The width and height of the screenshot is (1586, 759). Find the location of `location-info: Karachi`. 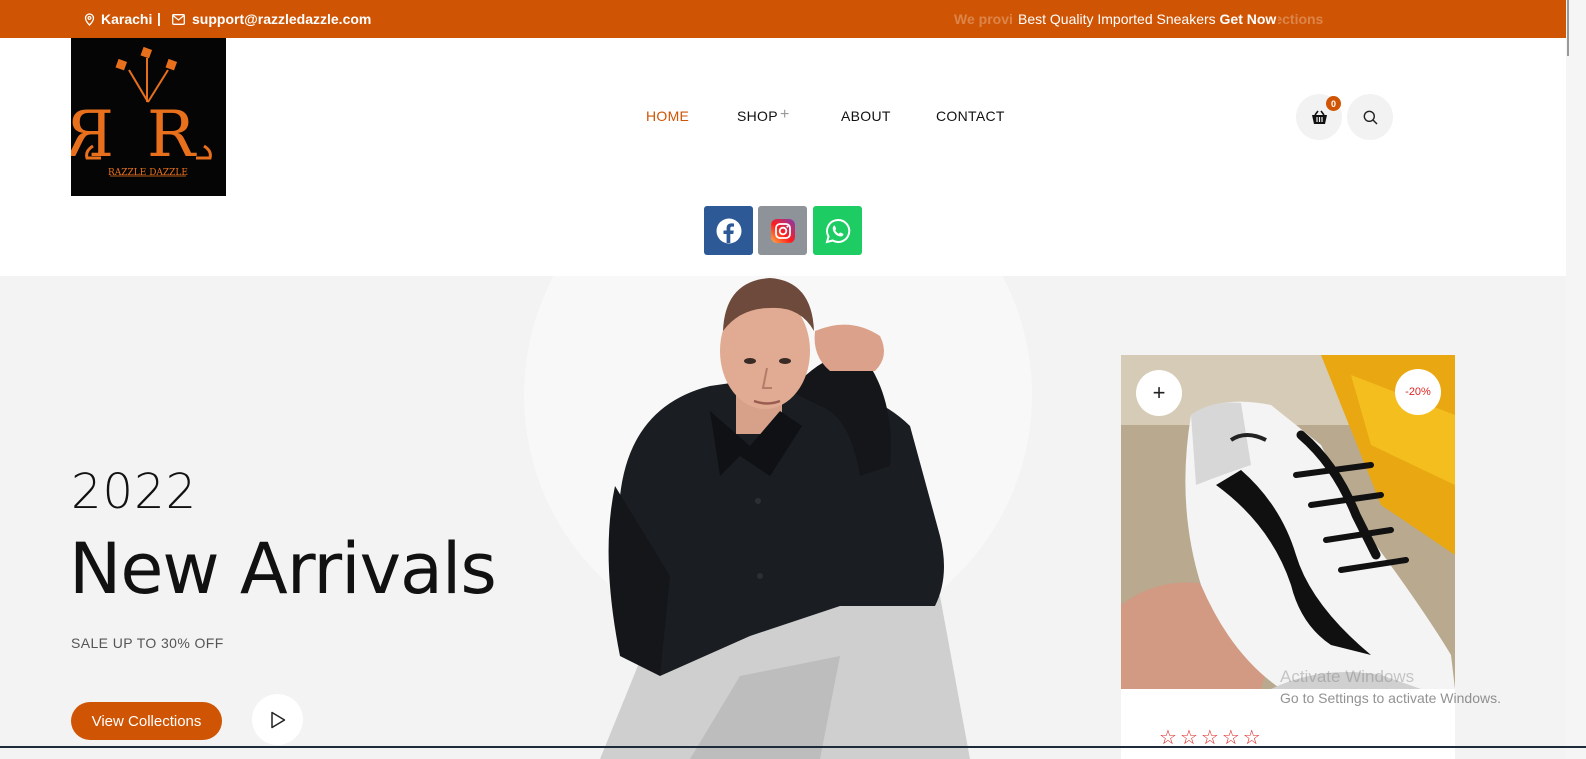

location-info: Karachi is located at coordinates (118, 19).